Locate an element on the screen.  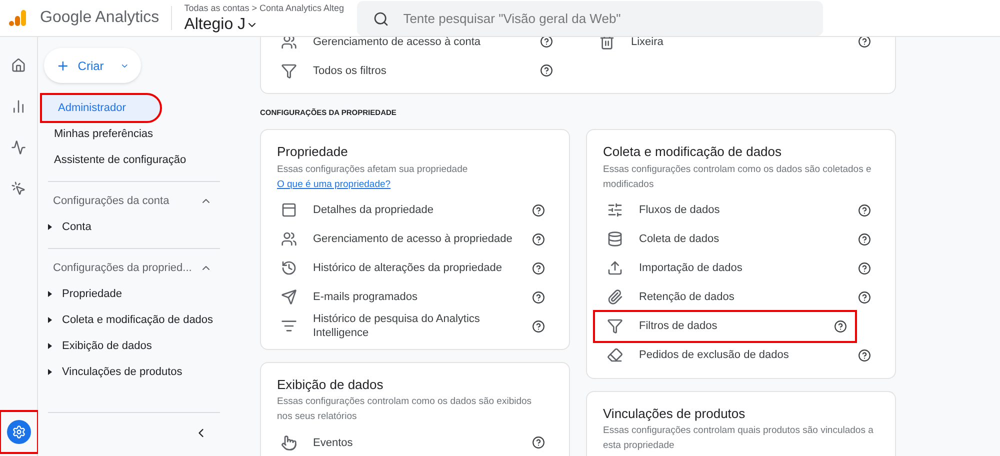
settings-row: E-mails programados is located at coordinates (415, 297).